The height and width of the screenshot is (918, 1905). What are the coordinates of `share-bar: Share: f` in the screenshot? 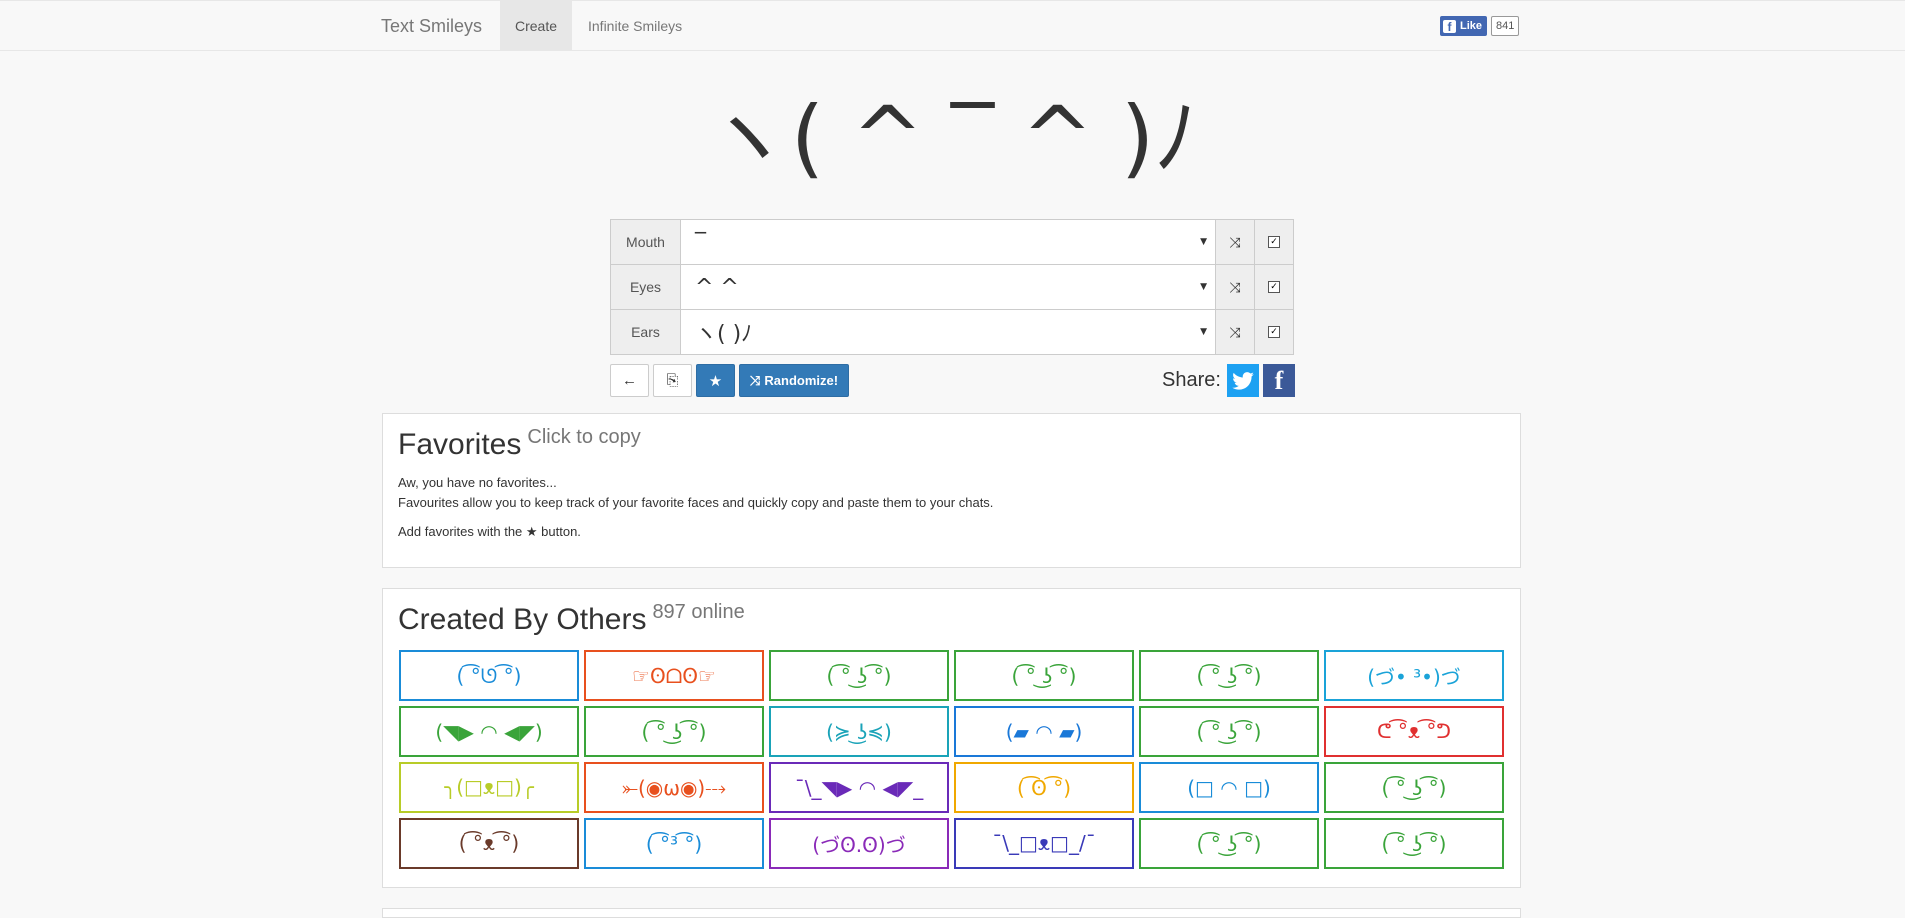 It's located at (1228, 380).